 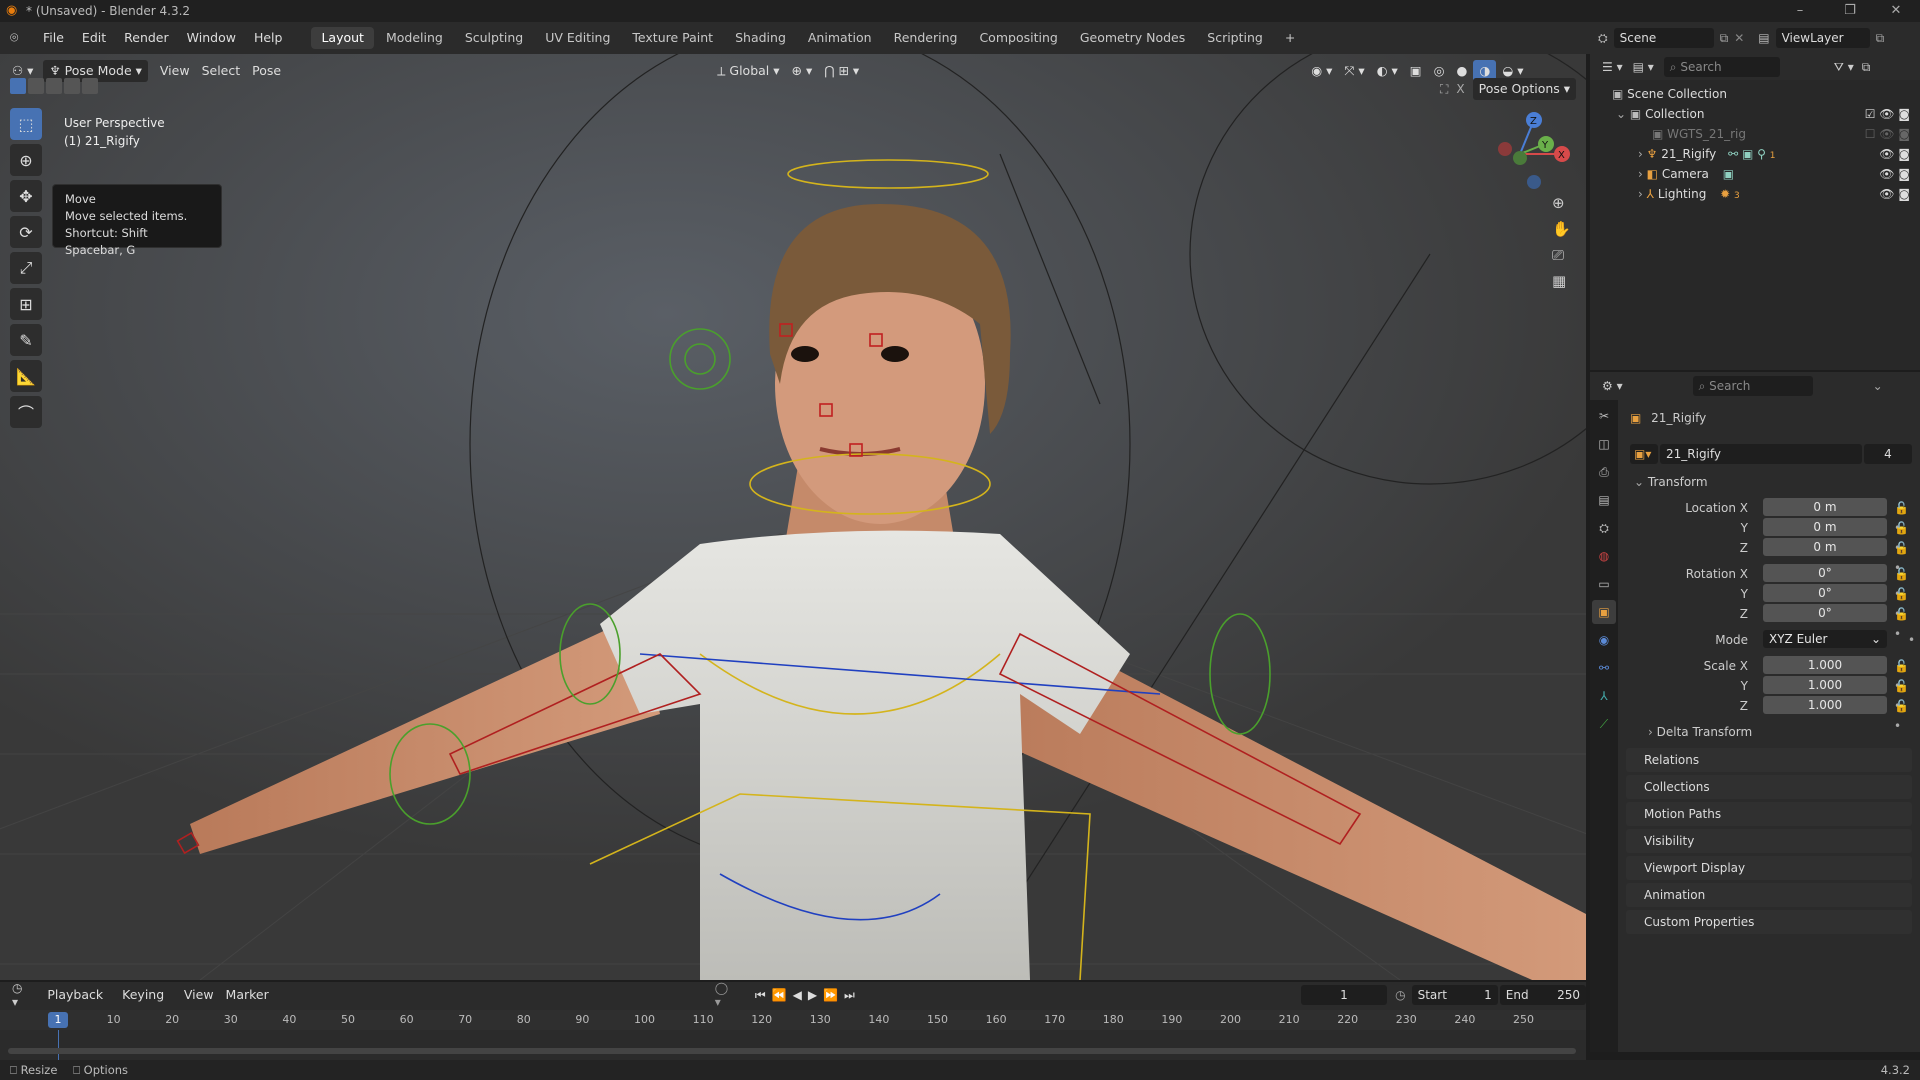 I want to click on minimize-button: –, so click(x=1800, y=11).